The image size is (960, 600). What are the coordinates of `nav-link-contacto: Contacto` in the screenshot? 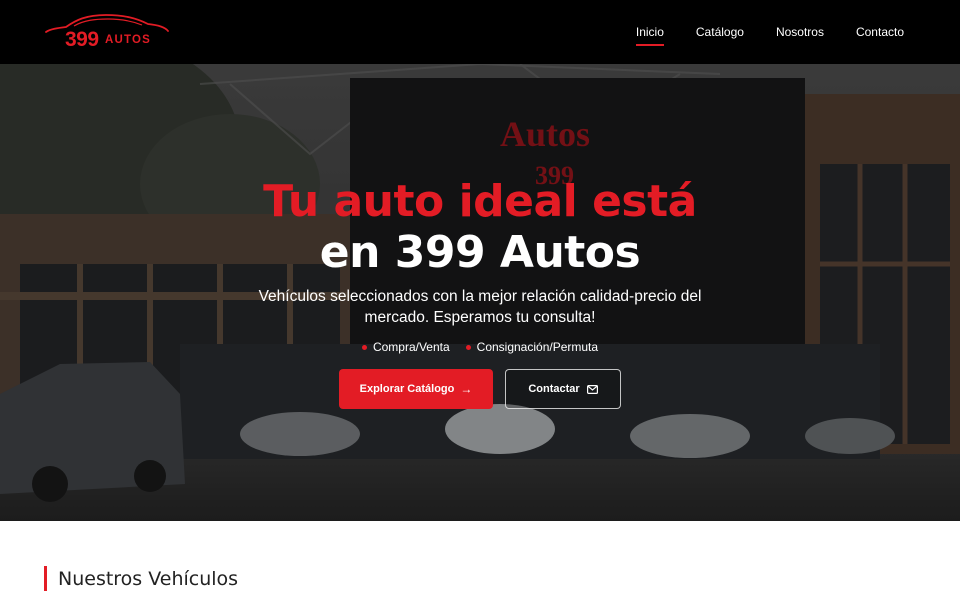 It's located at (880, 32).